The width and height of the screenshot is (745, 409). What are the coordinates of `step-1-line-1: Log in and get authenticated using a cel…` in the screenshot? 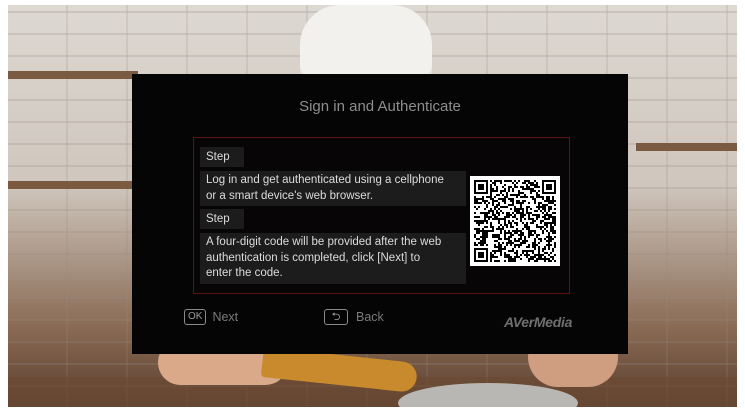 It's located at (325, 180).